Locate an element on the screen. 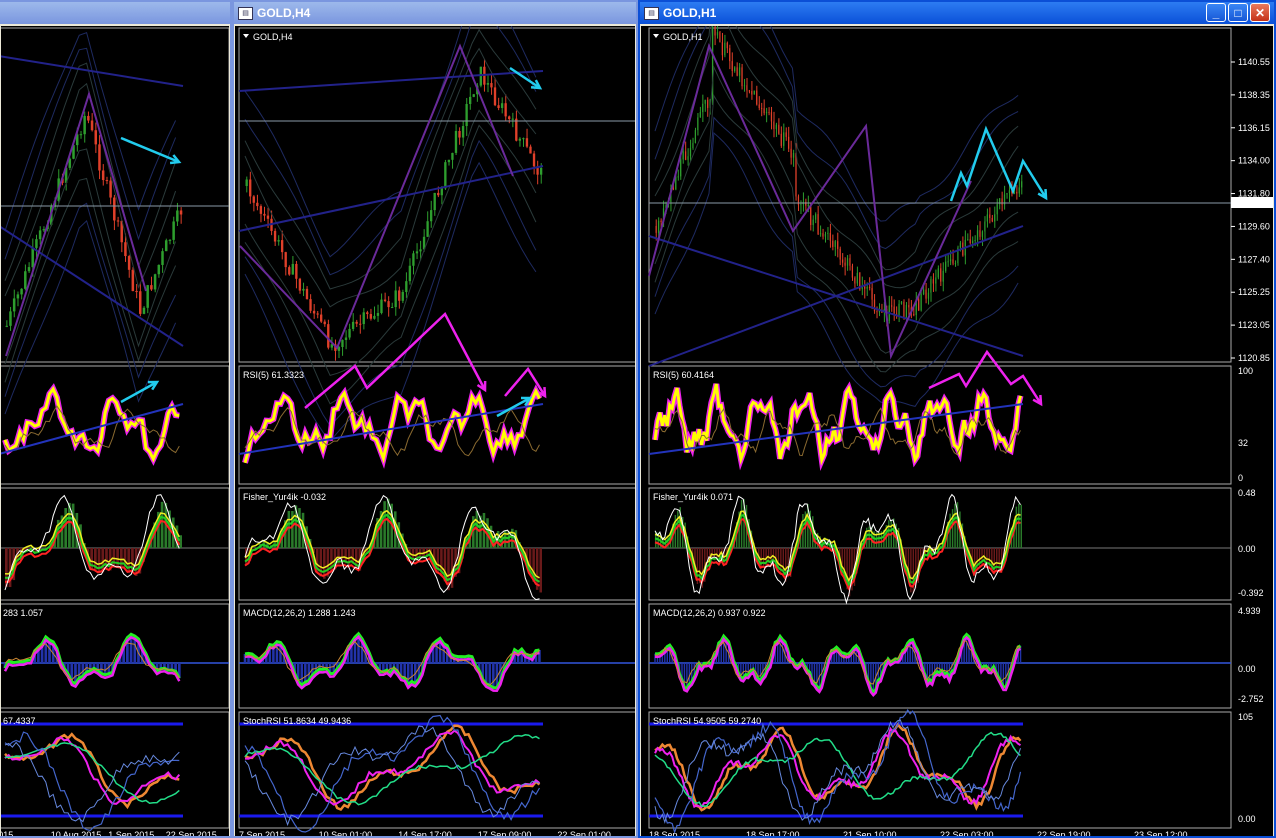 The image size is (1276, 838). minimize-button: _ is located at coordinates (1216, 12).